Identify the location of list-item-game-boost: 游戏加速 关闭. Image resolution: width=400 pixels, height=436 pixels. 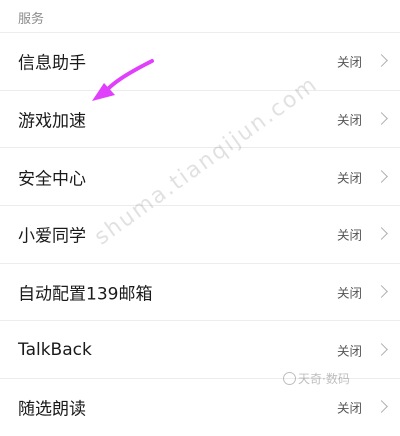
(200, 118).